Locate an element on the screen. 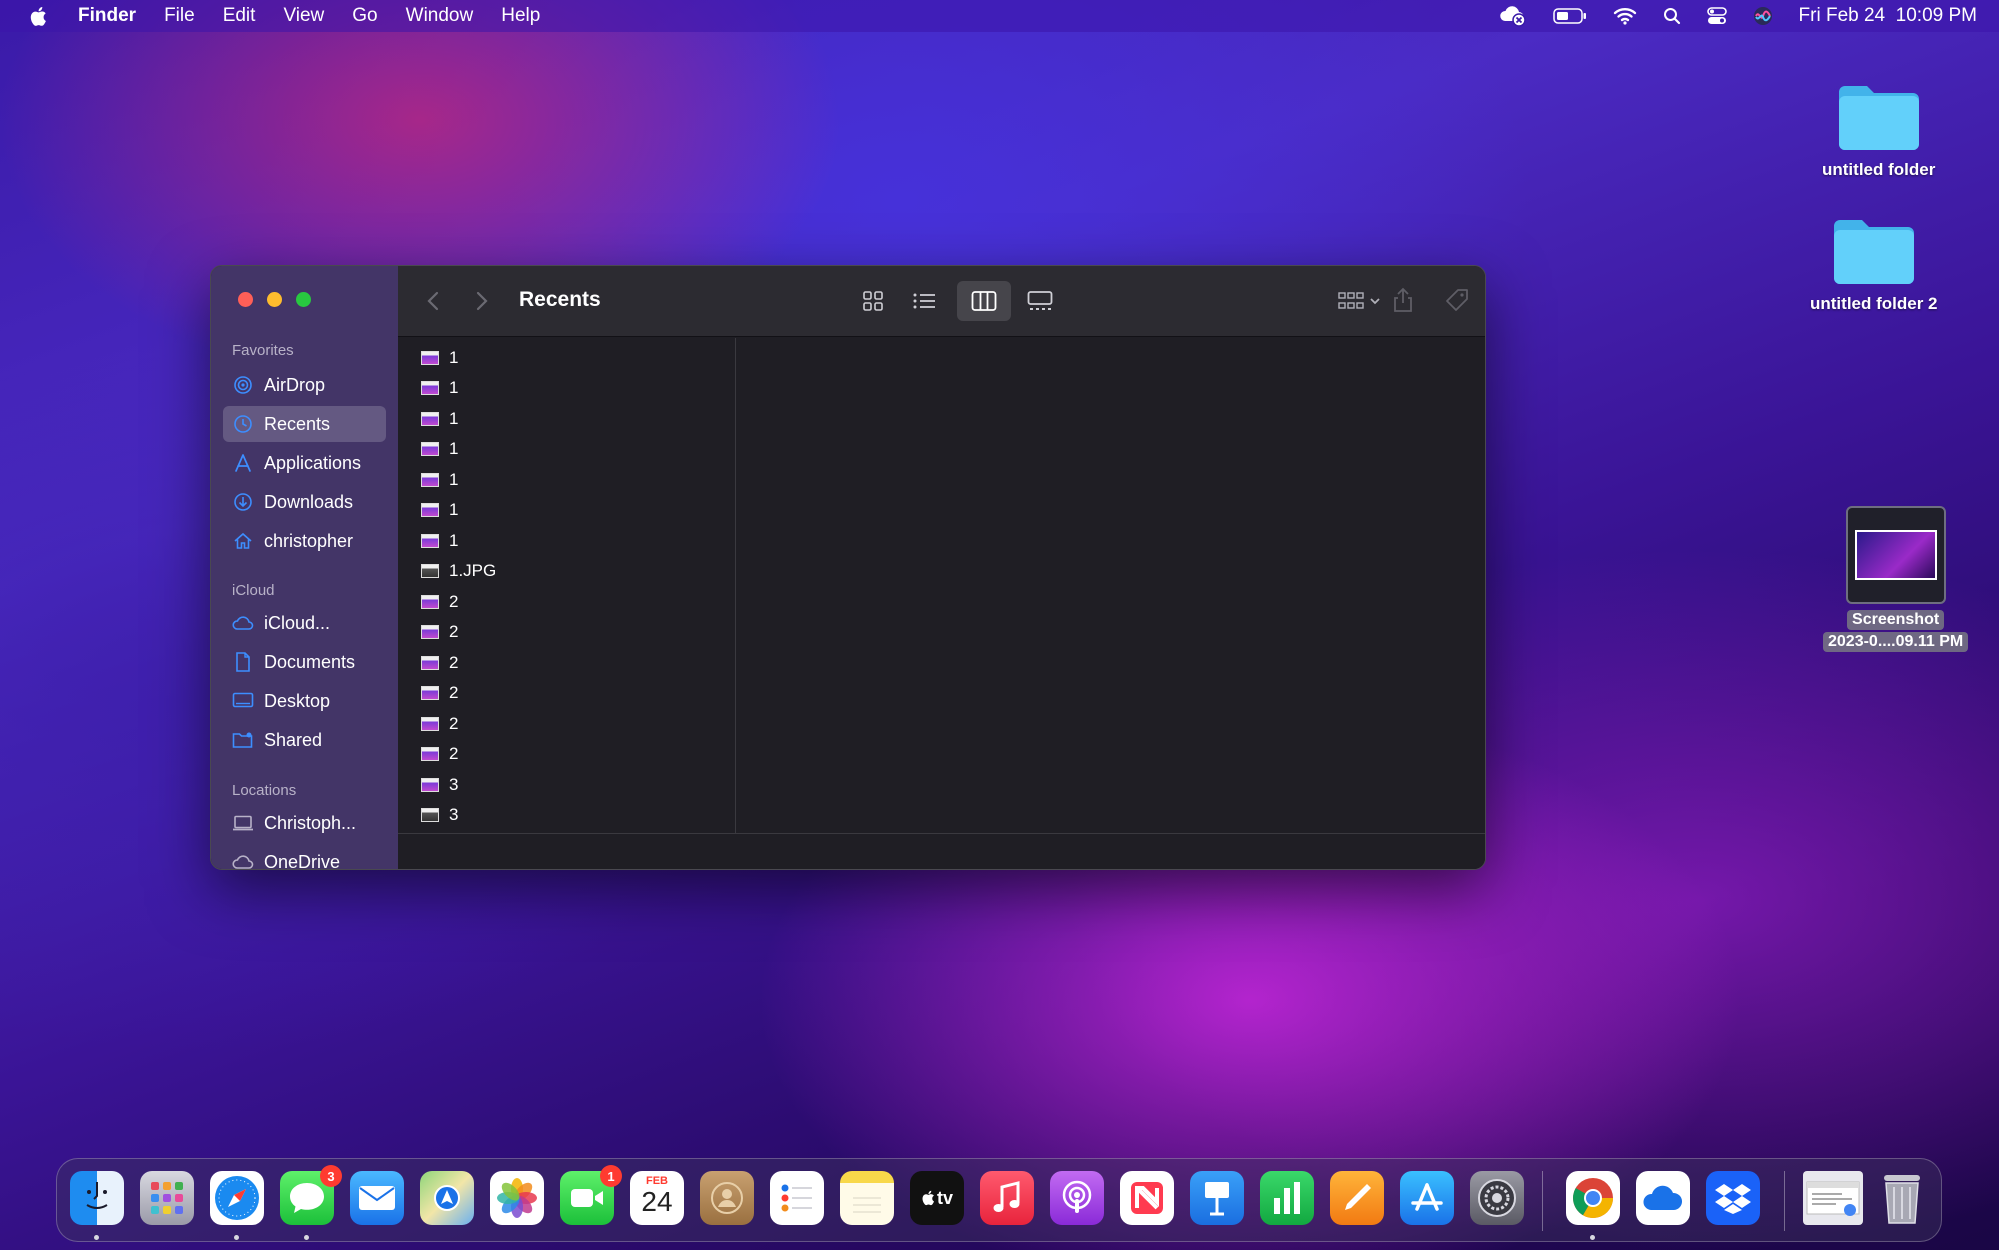  notes-icon is located at coordinates (867, 1205).